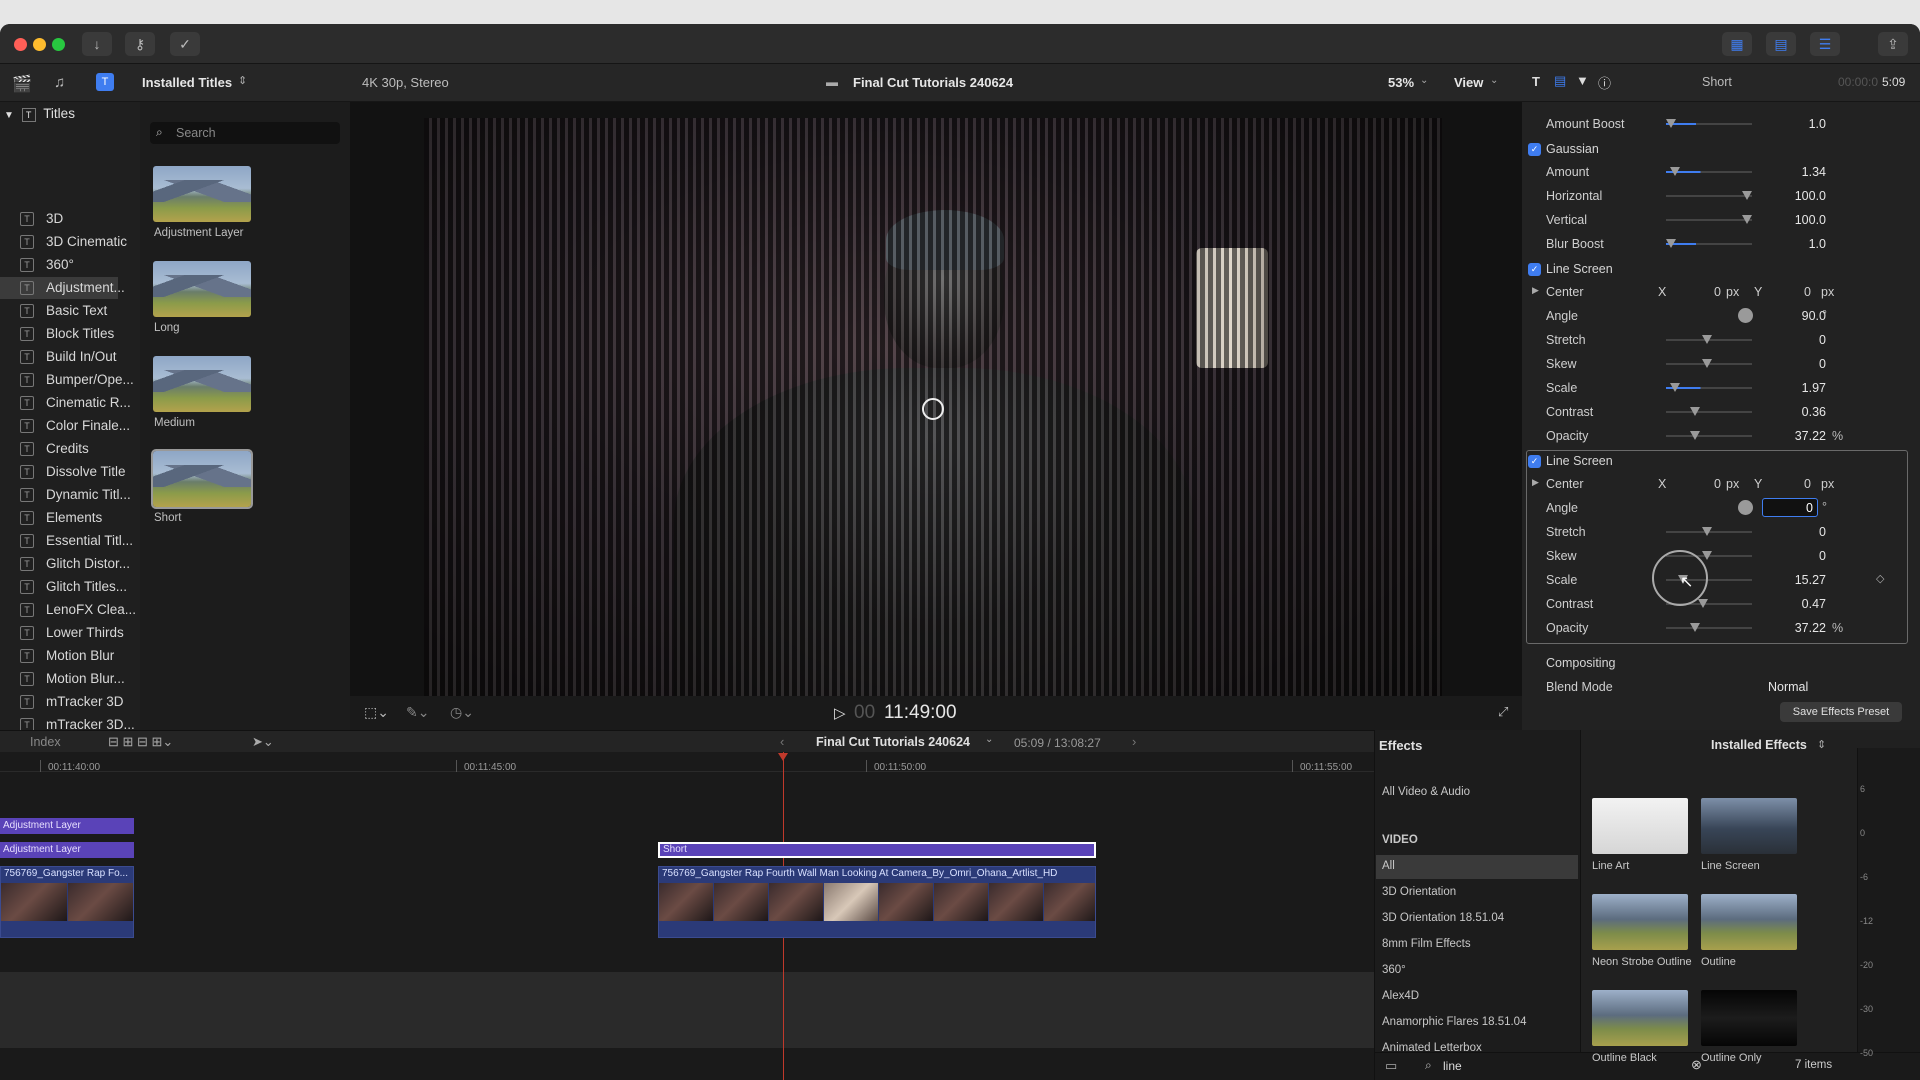 This screenshot has height=1080, width=1920. What do you see at coordinates (105, 82) in the screenshot?
I see `titles-icon: T` at bounding box center [105, 82].